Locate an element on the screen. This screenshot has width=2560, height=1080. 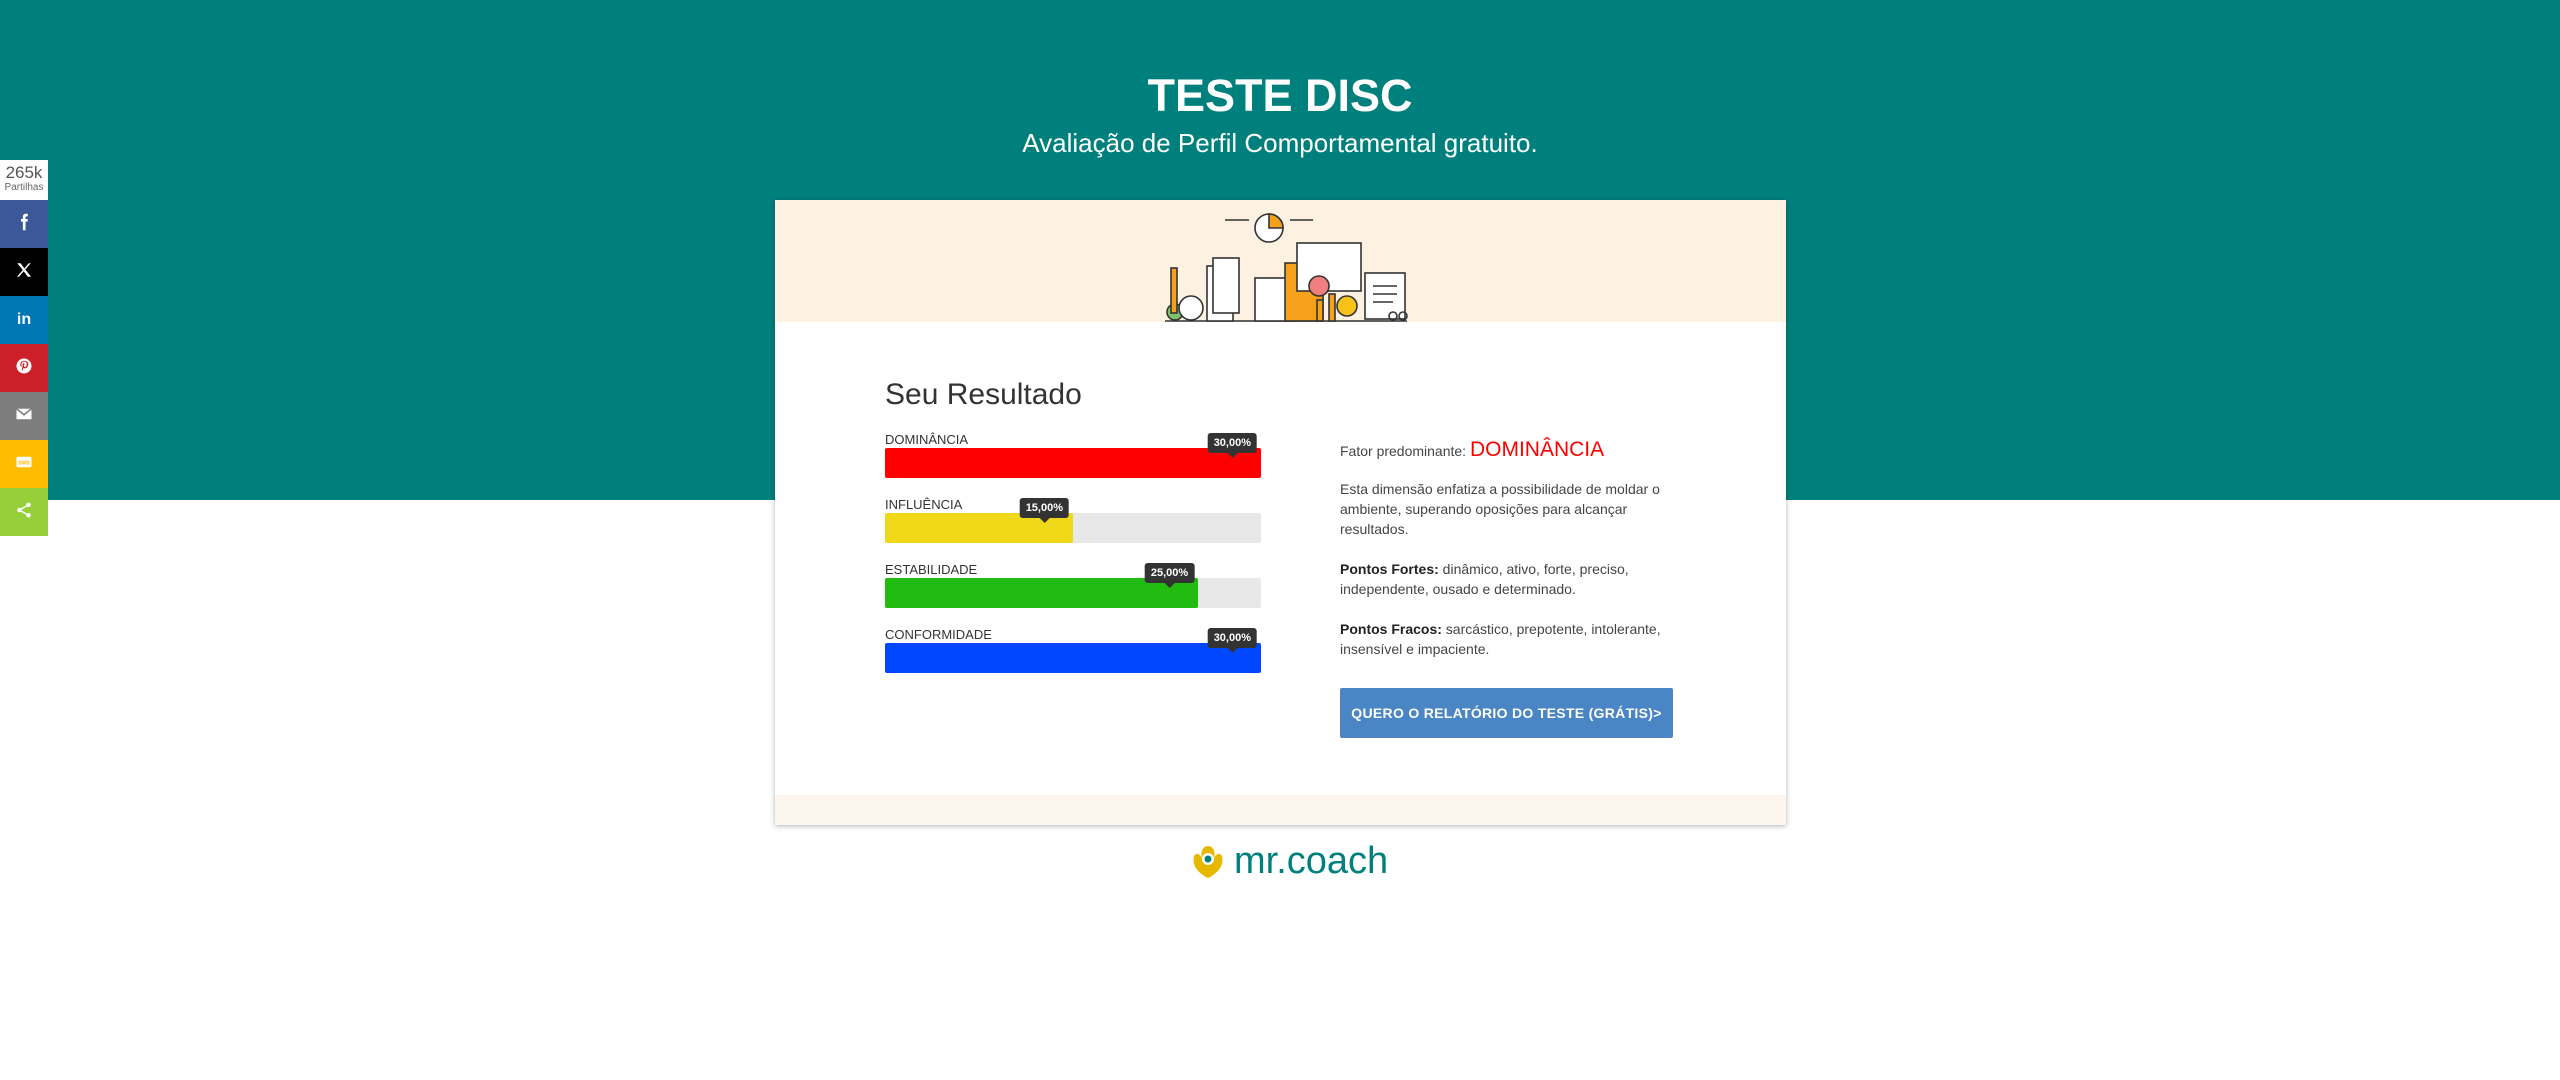
bar-label: CONFORMIDADE is located at coordinates (938, 634).